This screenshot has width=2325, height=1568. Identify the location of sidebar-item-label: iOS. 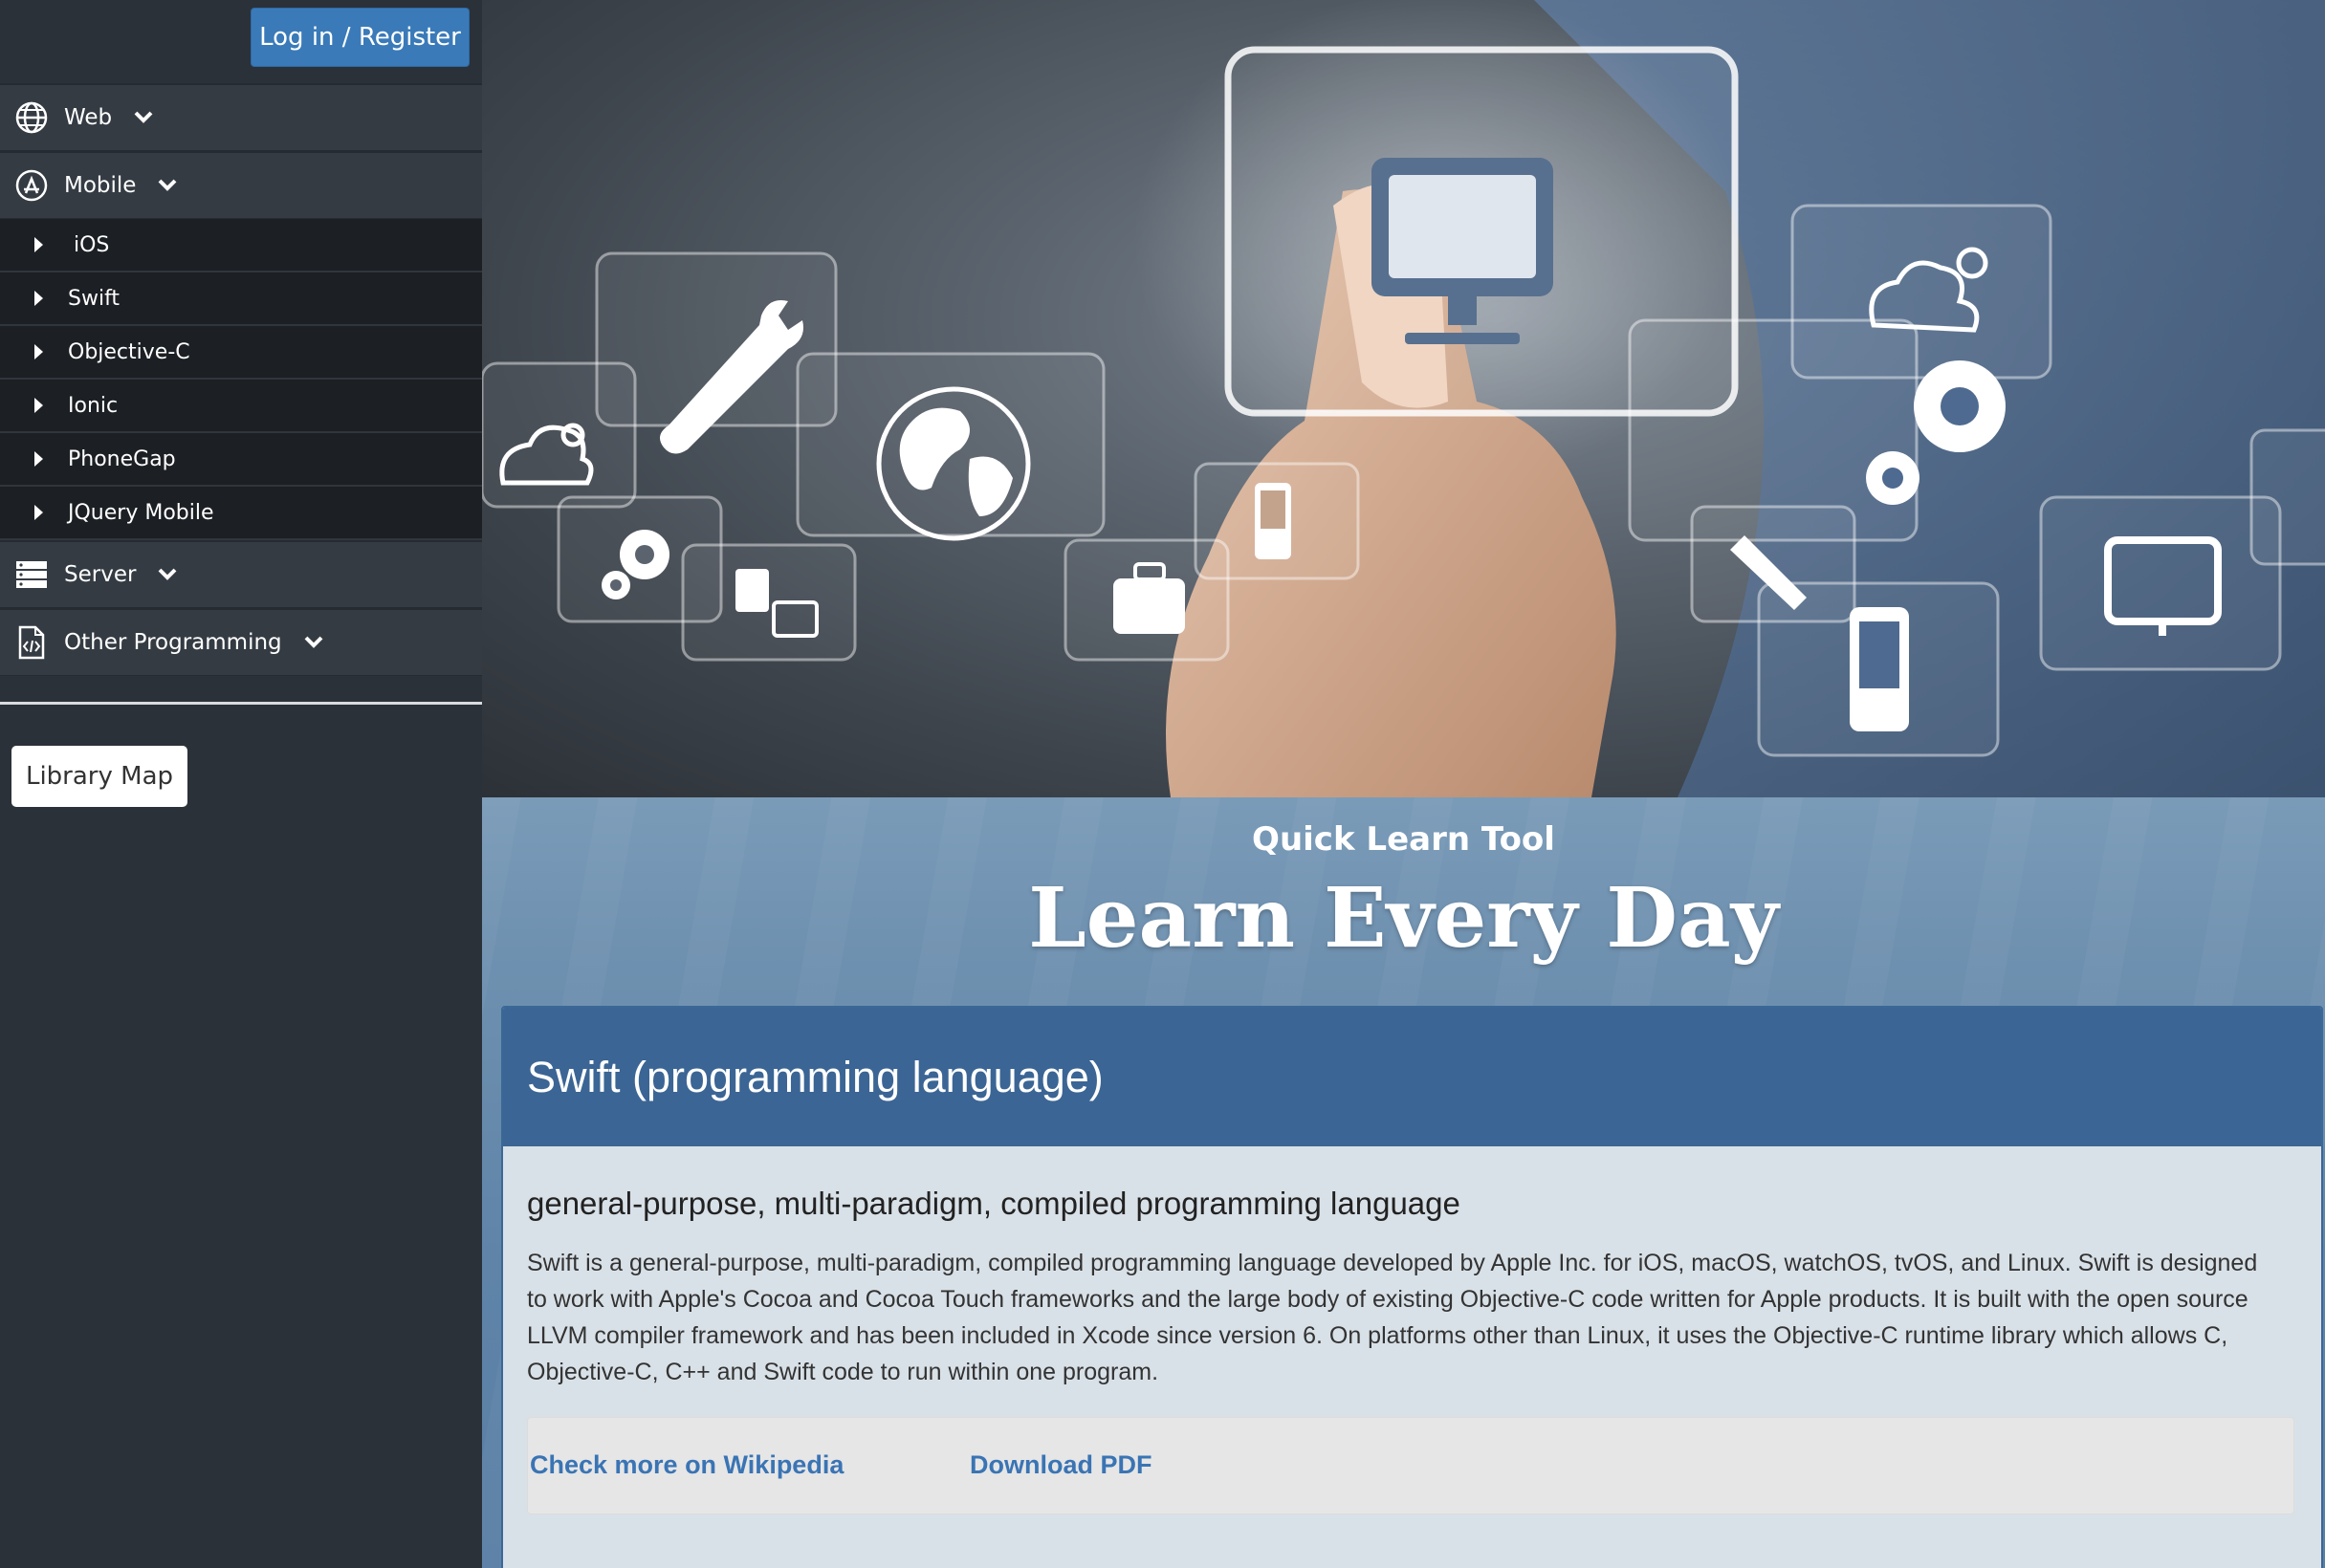
(92, 244).